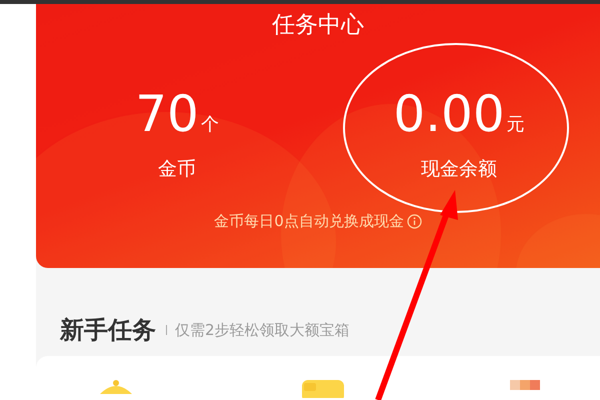 The height and width of the screenshot is (400, 600). Describe the element at coordinates (309, 221) in the screenshot. I see `exchange-note: 金币每日0点自动兑换成现金` at that location.